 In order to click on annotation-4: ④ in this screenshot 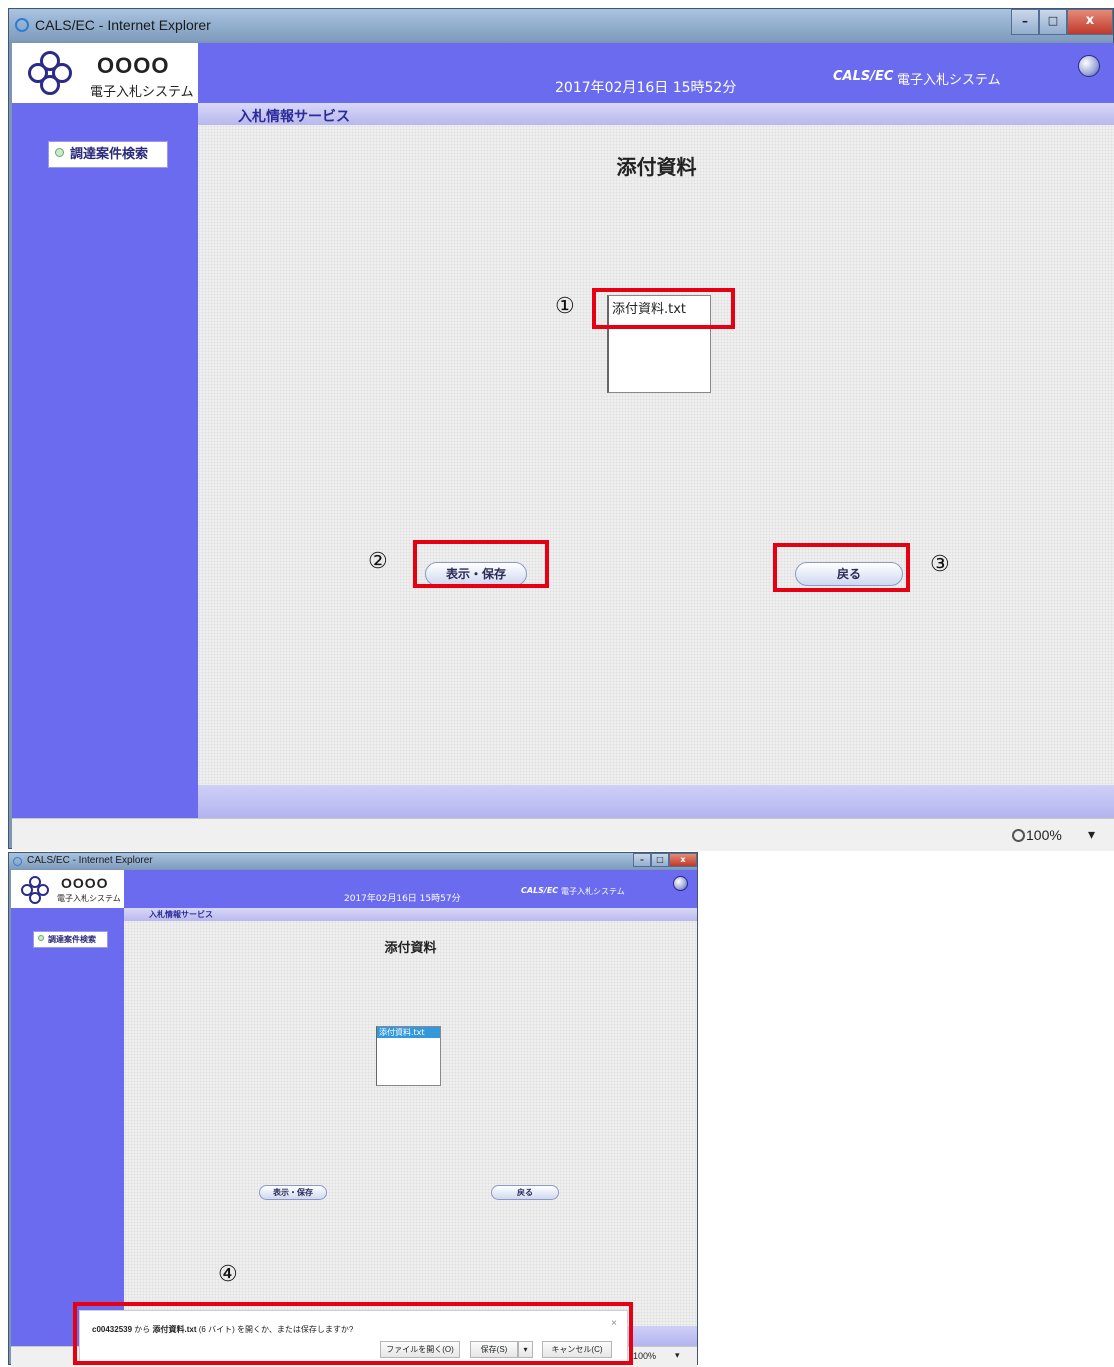, I will do `click(228, 1274)`.